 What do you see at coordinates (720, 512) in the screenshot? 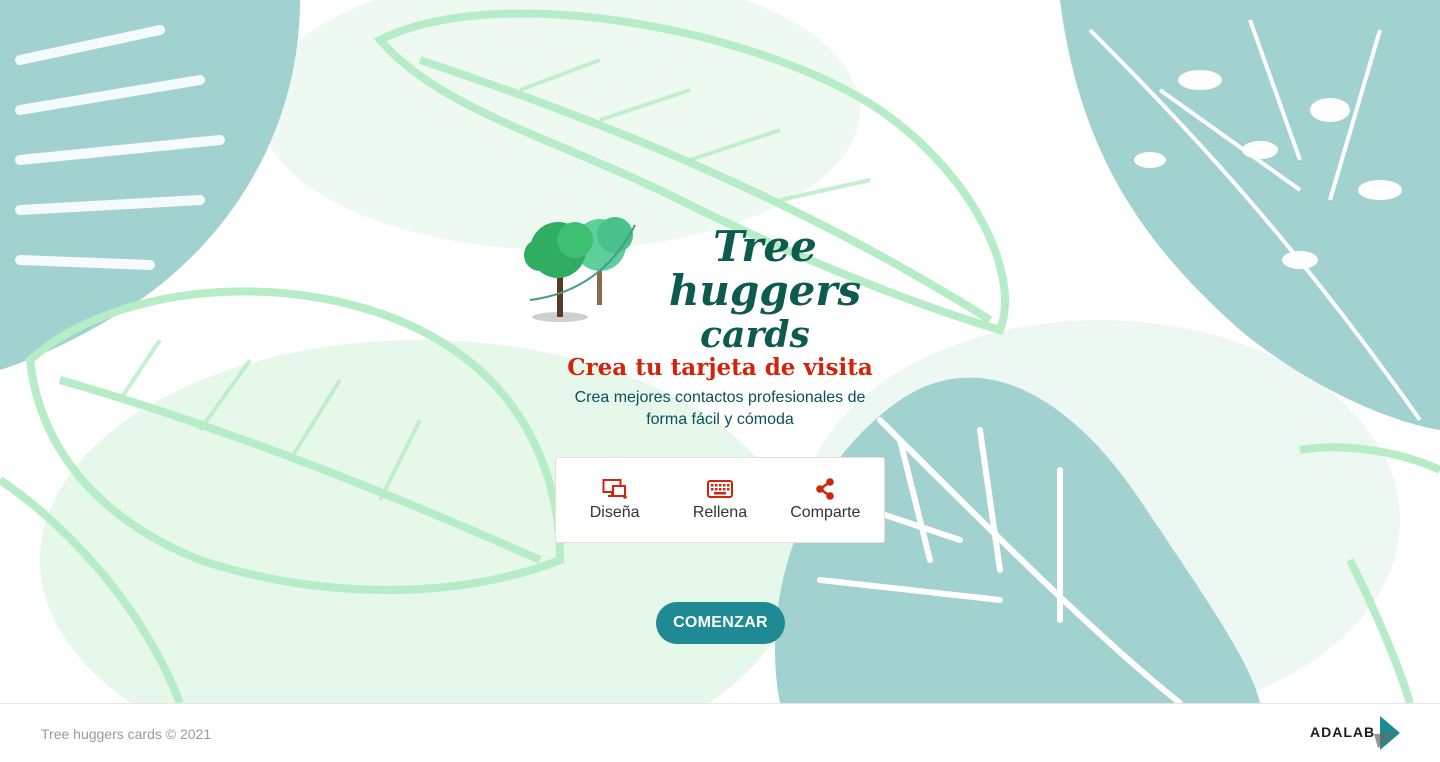
I see `step-label: Rellena` at bounding box center [720, 512].